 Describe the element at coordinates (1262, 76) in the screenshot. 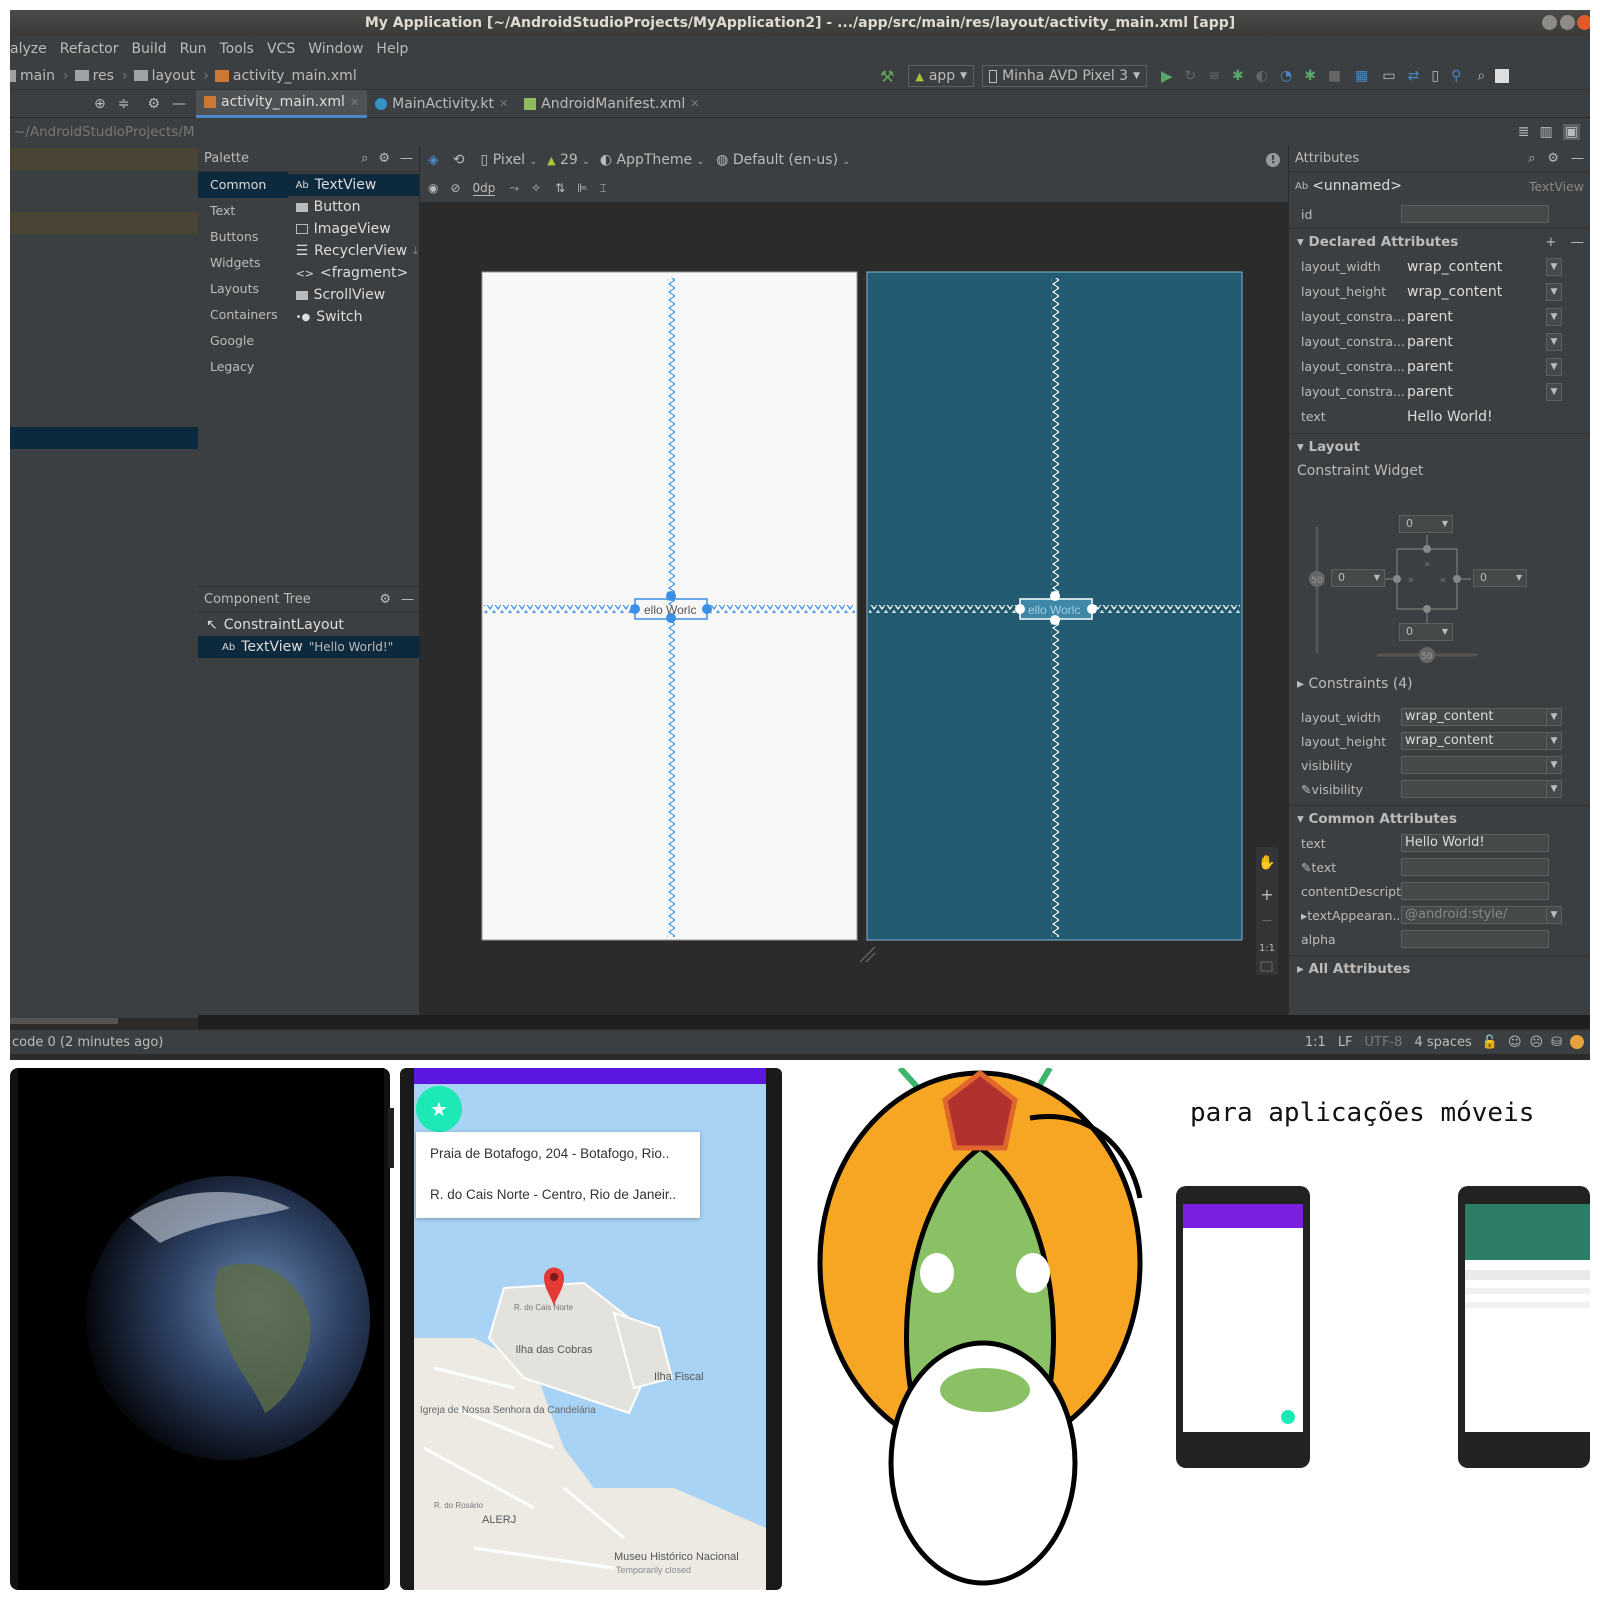

I see `coverage-icon: ◐` at that location.